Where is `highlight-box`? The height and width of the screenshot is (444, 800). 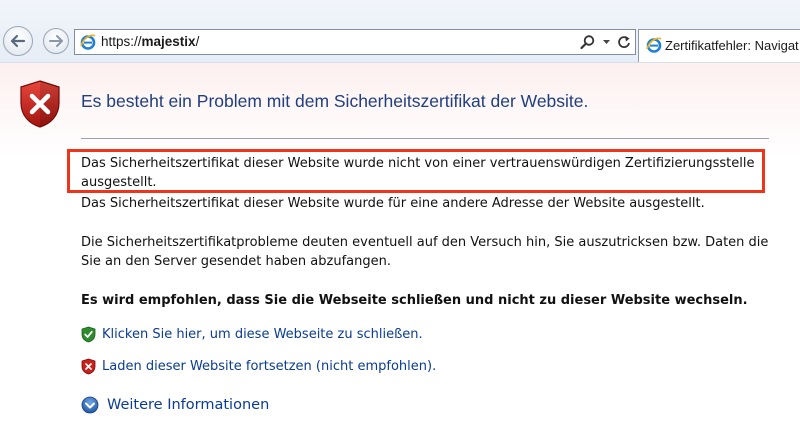 highlight-box is located at coordinates (416, 171).